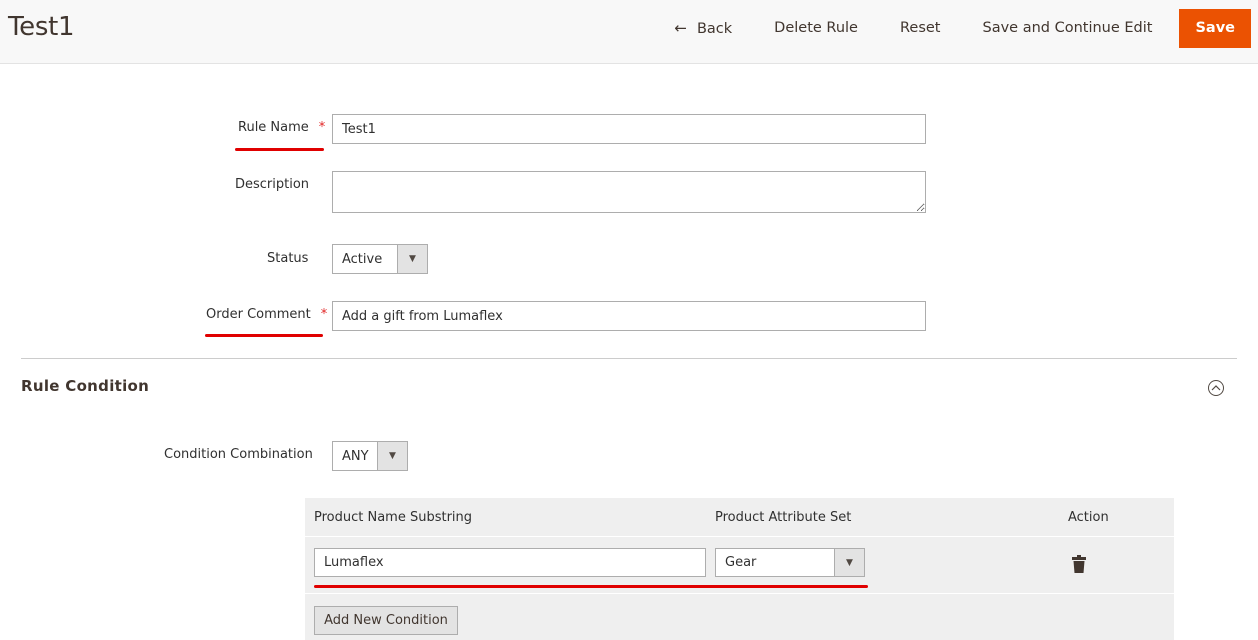 Image resolution: width=1258 pixels, height=640 pixels. What do you see at coordinates (1088, 517) in the screenshot?
I see `column-header-action: Action` at bounding box center [1088, 517].